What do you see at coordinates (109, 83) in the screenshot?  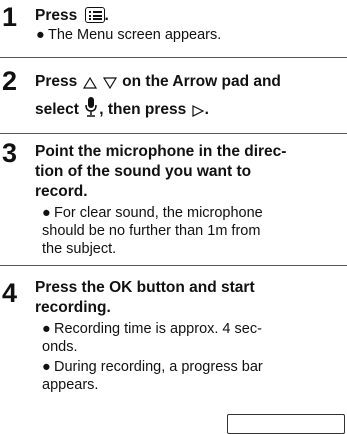 I see `outline-down-triangle-icon` at bounding box center [109, 83].